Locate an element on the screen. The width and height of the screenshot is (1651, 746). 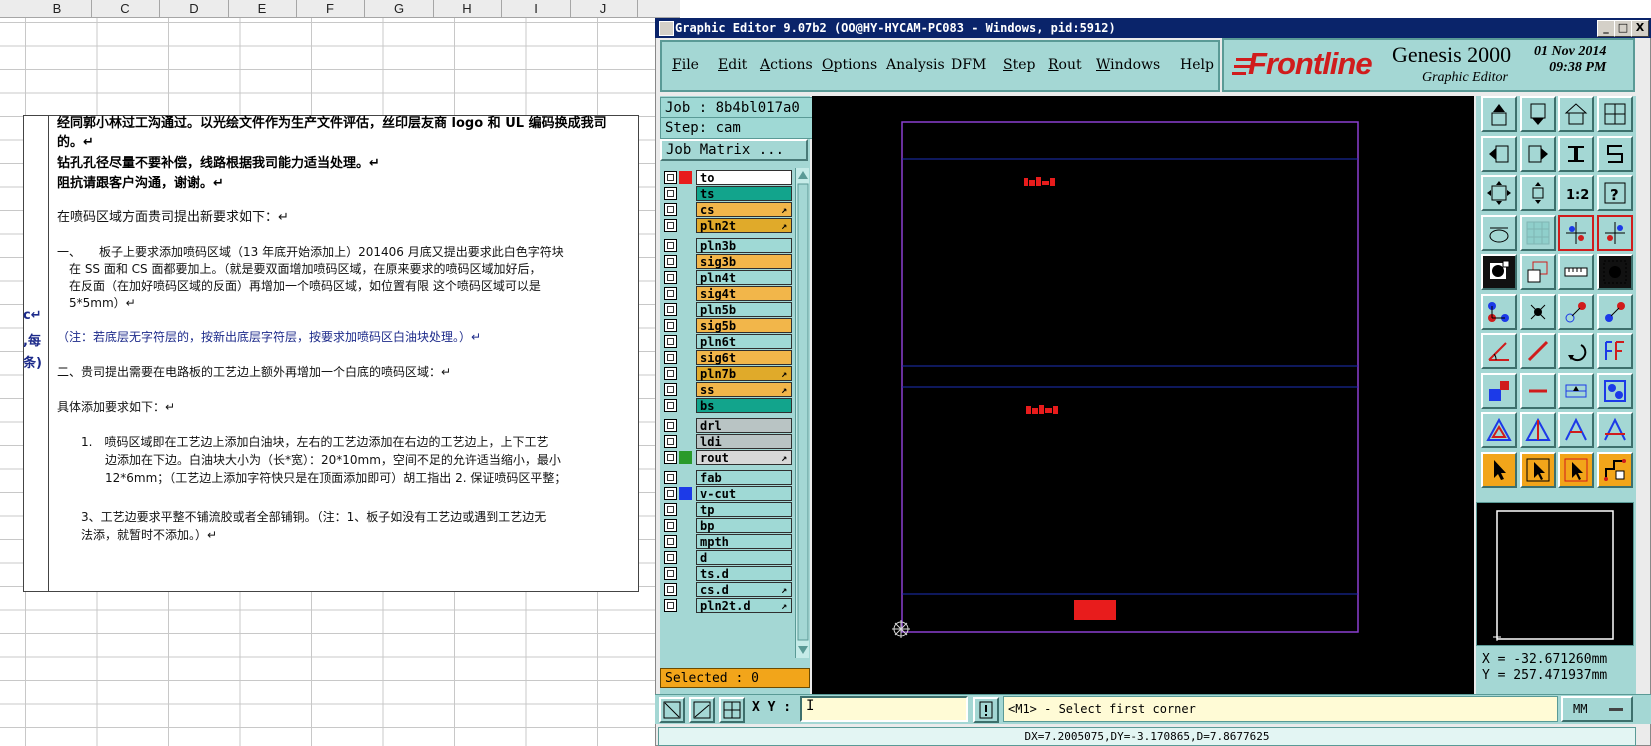
layer-row-pln7b: pln7b ↗ is located at coordinates (728, 373).